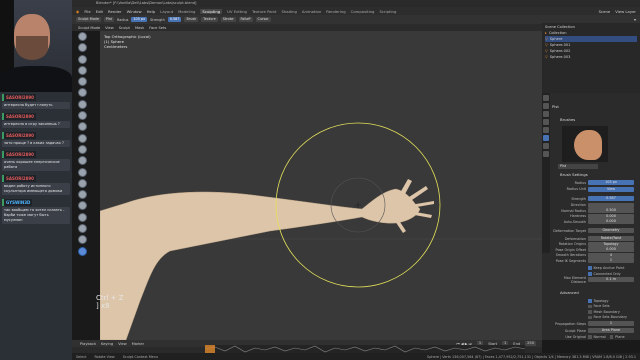  What do you see at coordinates (569, 292) in the screenshot?
I see `advanced-panel-title: Advanced` at bounding box center [569, 292].